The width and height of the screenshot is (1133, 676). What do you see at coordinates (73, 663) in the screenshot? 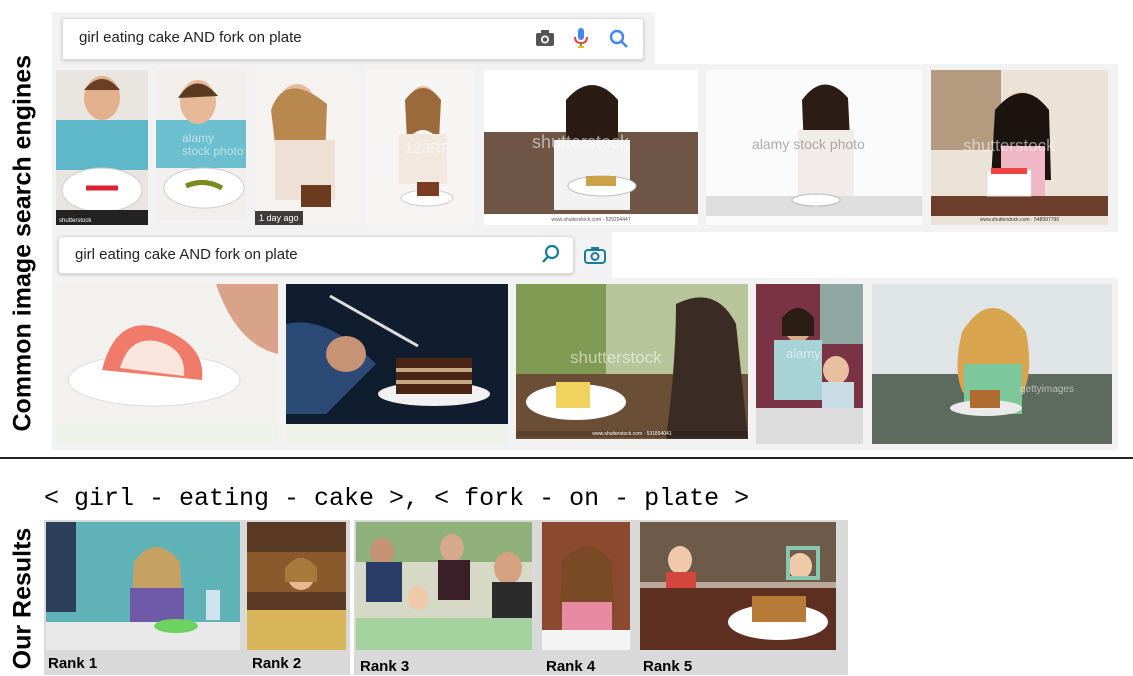
I see `rank-label: Rank 1` at bounding box center [73, 663].